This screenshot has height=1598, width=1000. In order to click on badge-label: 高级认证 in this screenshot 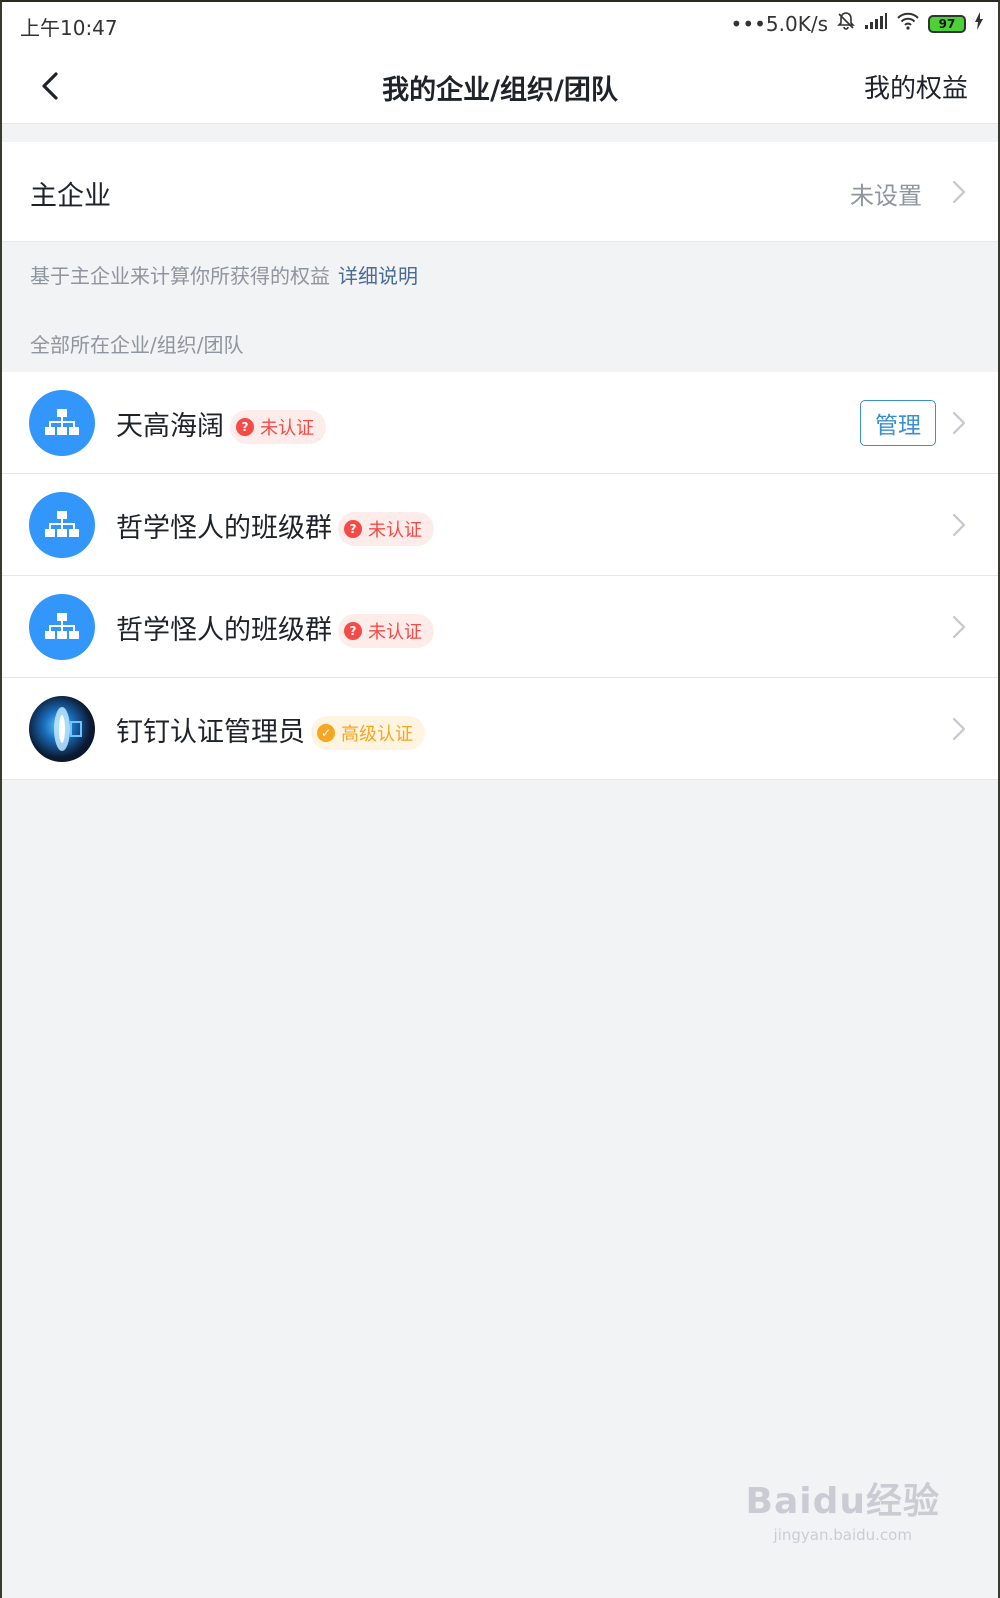, I will do `click(377, 734)`.